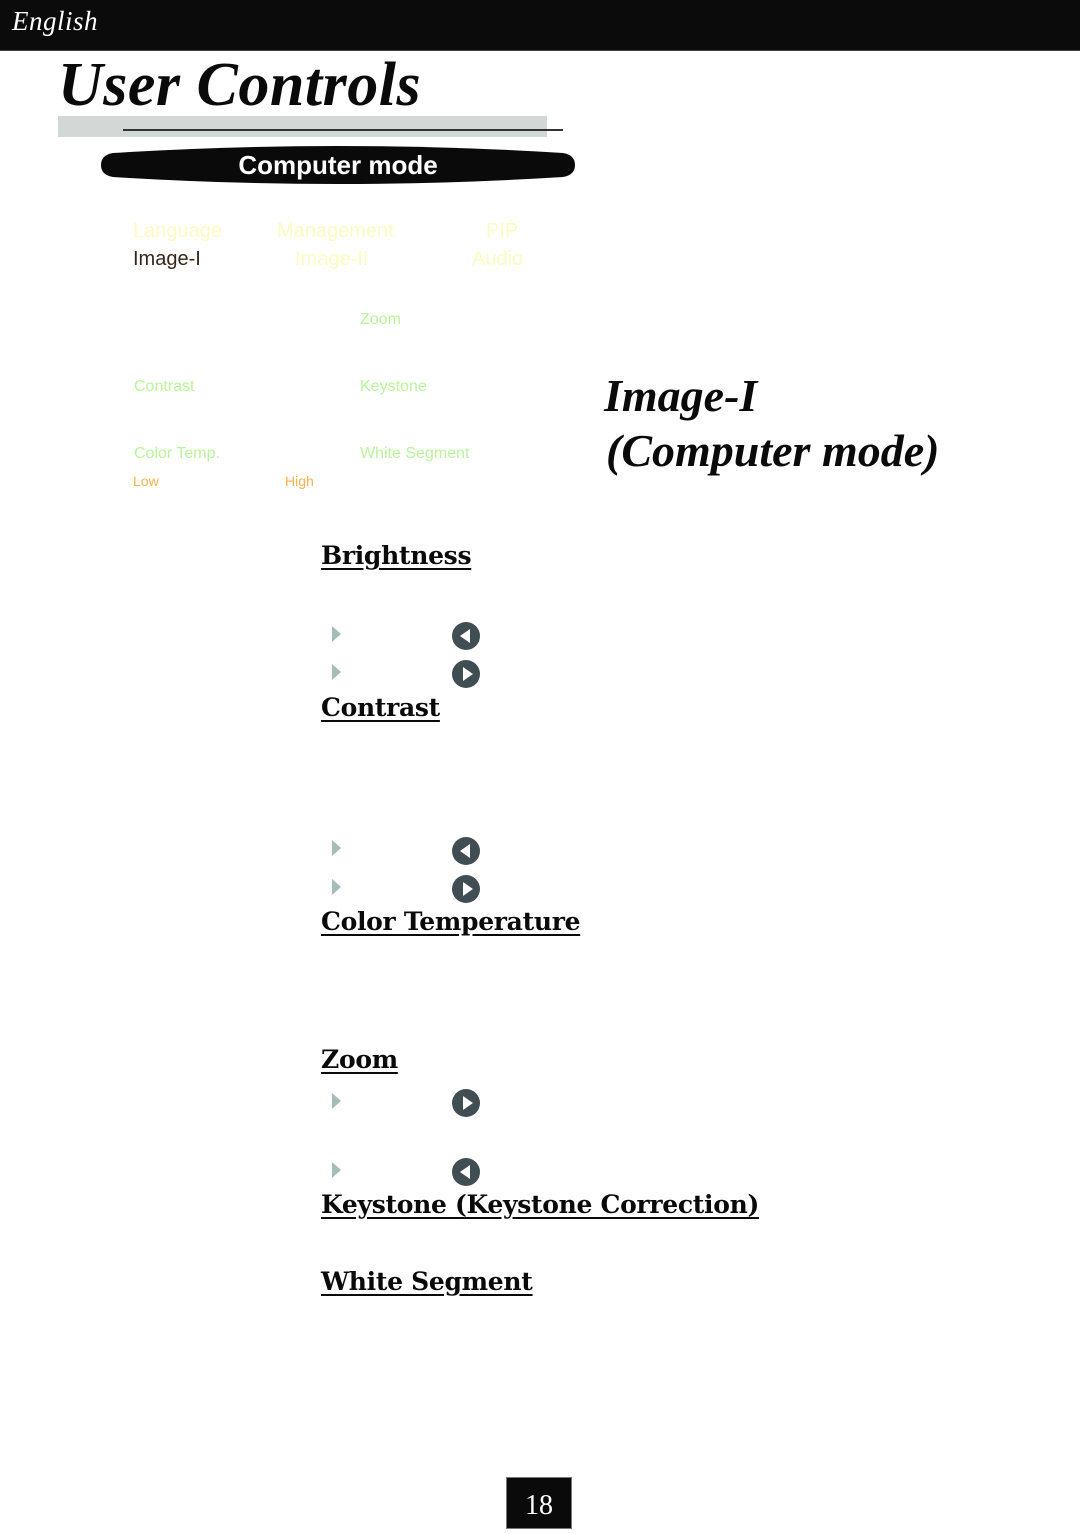 The width and height of the screenshot is (1080, 1534). I want to click on osd-item-white-segment: White Segment, so click(414, 454).